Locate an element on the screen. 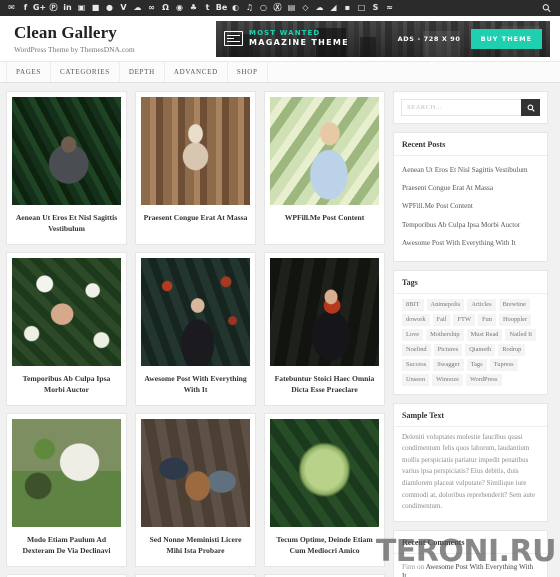 The height and width of the screenshot is (577, 560). flickr-icon: ■ is located at coordinates (95, 8).